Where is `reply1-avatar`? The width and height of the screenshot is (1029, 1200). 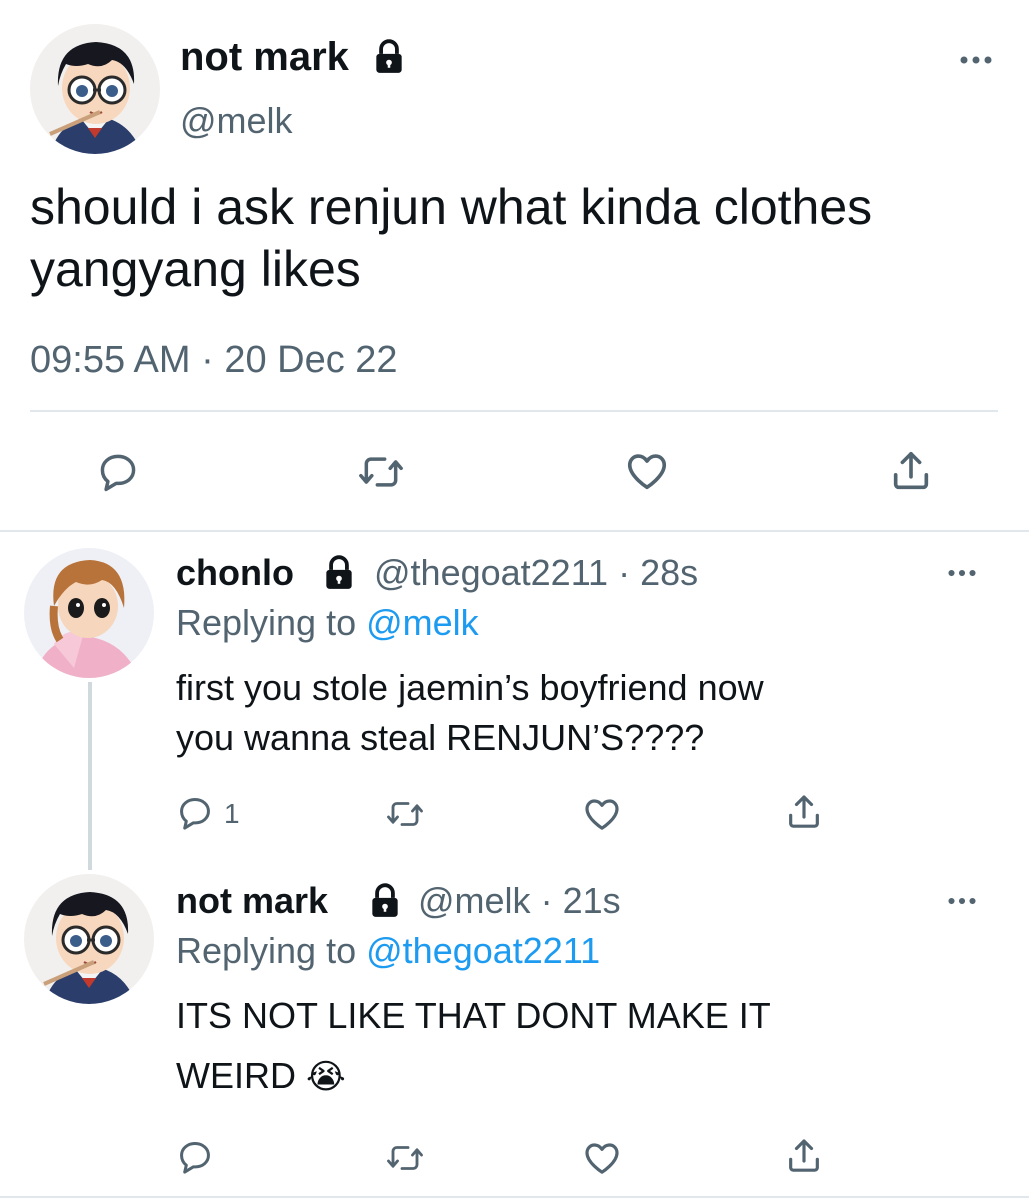 reply1-avatar is located at coordinates (89, 613).